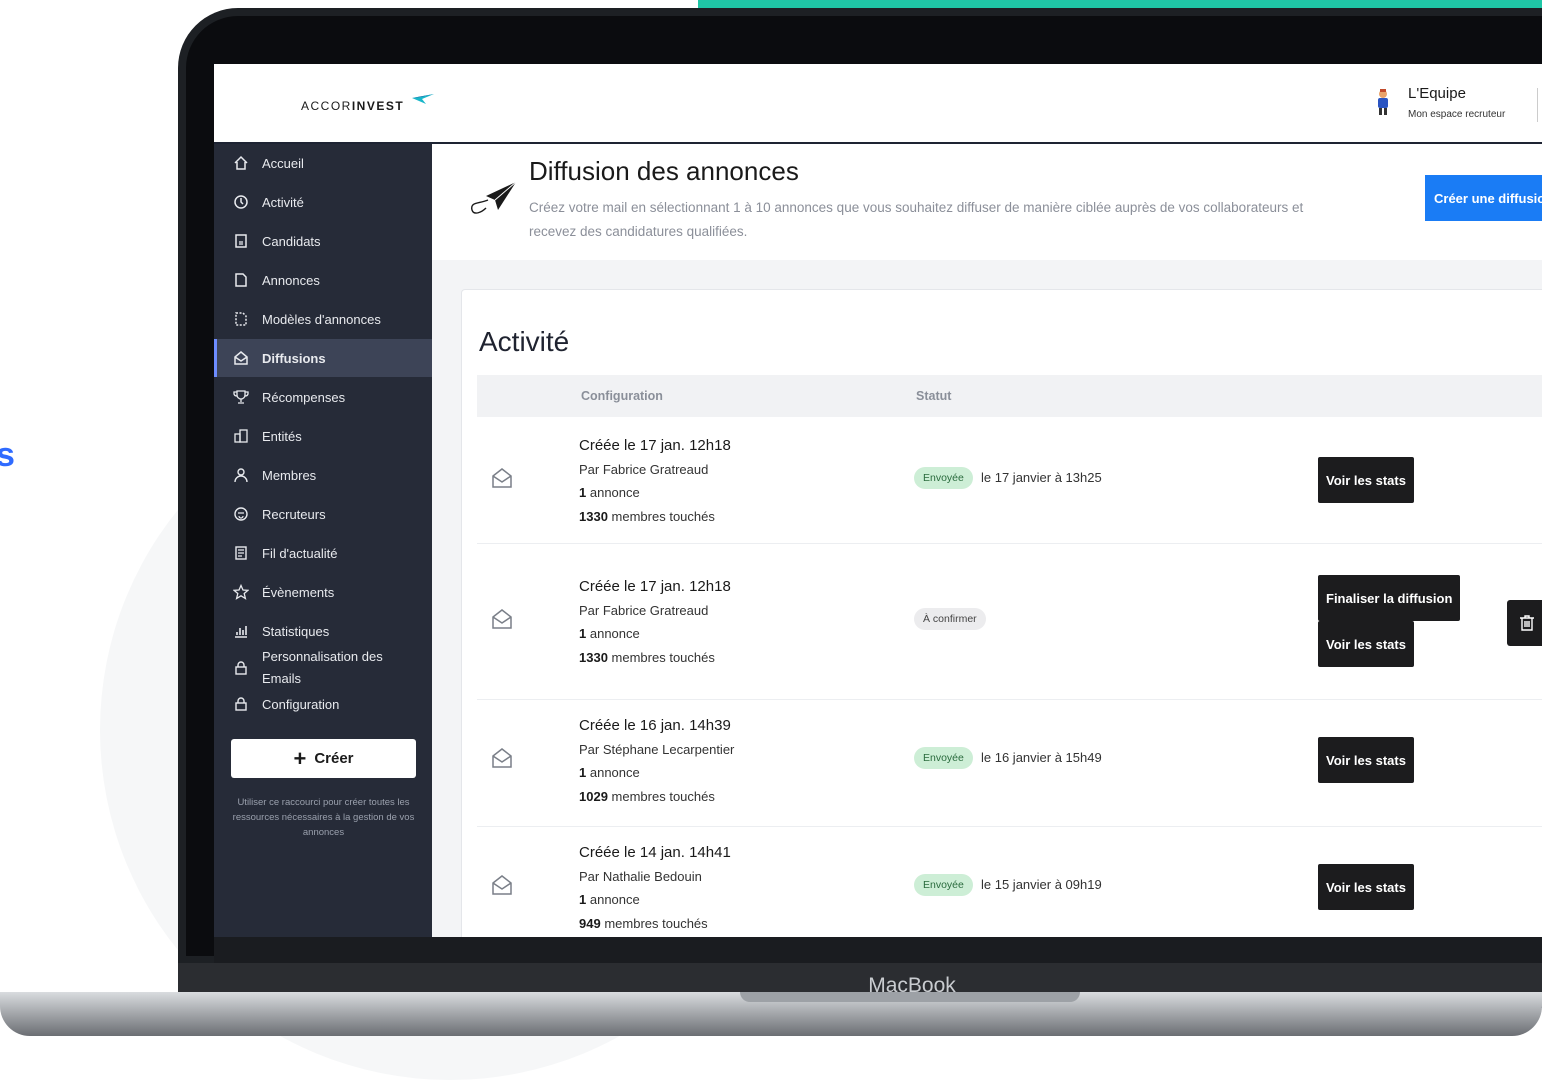 The image size is (1542, 1080). I want to click on status-detail: le 16 janvier à 15h49, so click(1041, 757).